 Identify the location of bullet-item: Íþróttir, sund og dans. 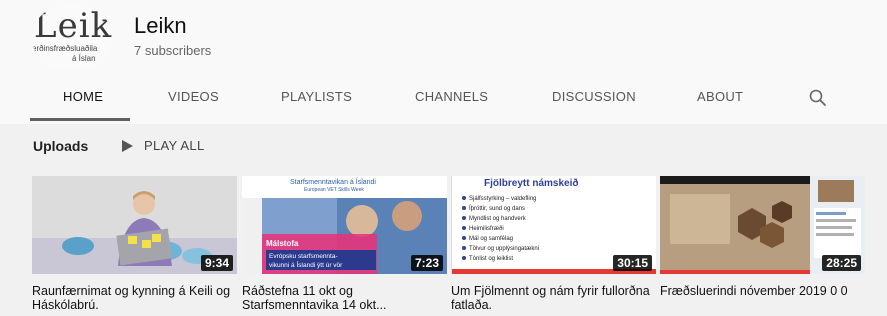
(497, 208).